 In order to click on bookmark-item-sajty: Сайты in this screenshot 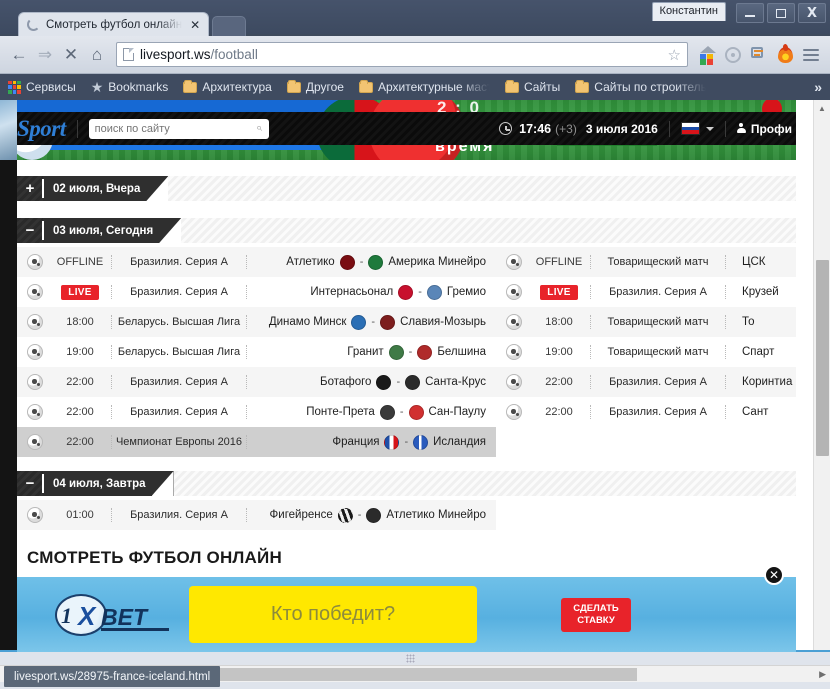, I will do `click(536, 86)`.